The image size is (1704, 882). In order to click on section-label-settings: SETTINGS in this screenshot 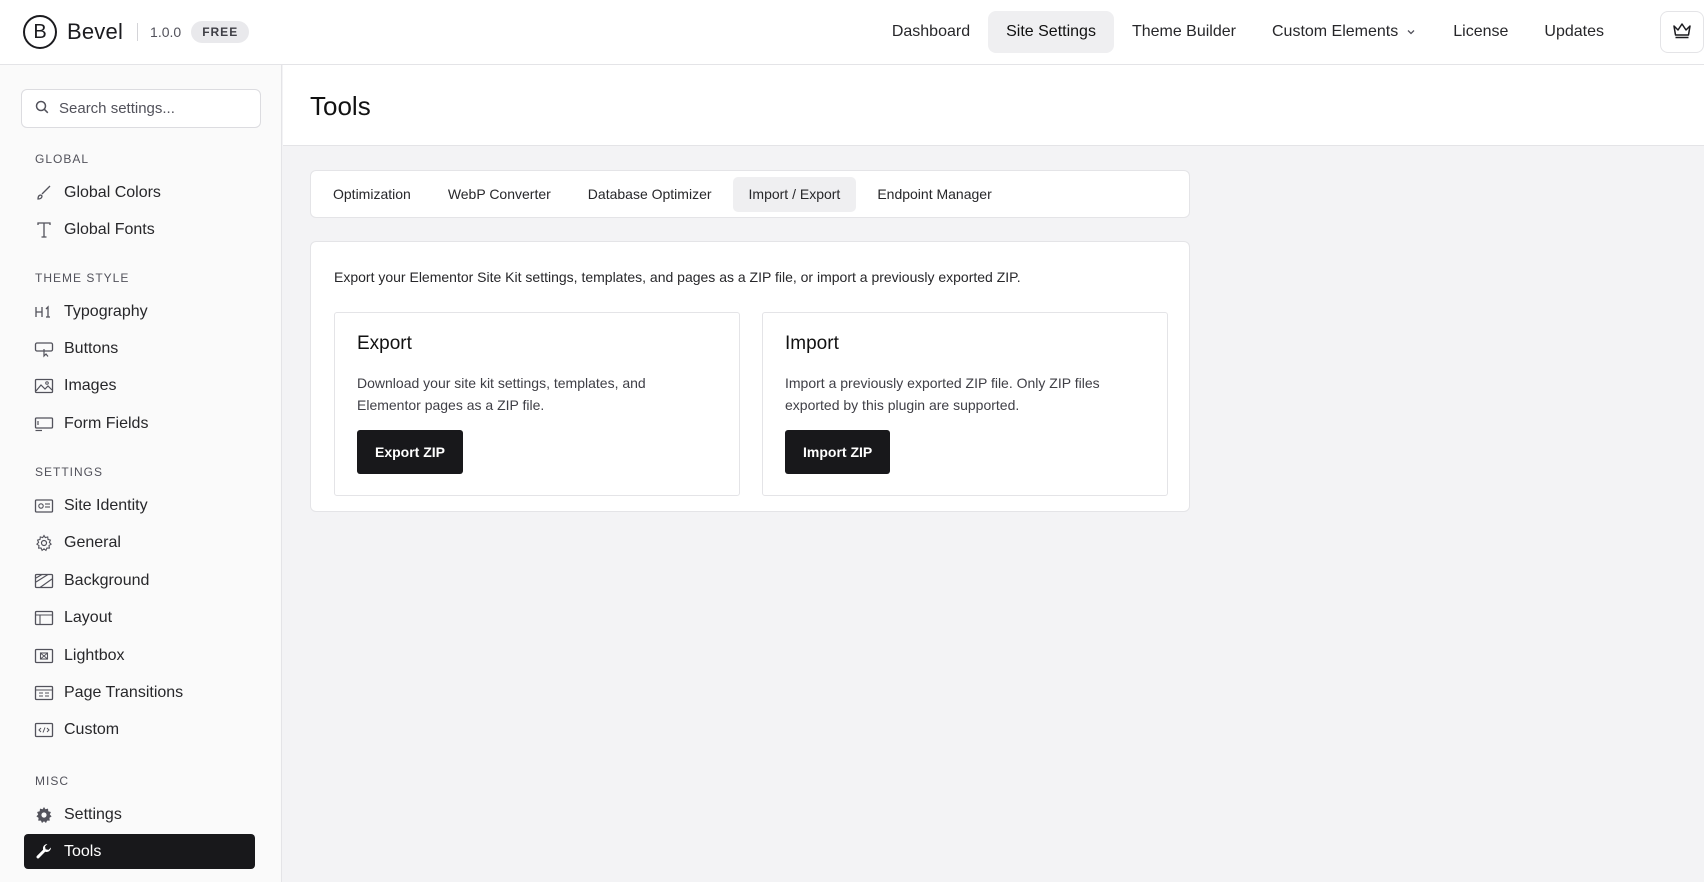, I will do `click(69, 472)`.